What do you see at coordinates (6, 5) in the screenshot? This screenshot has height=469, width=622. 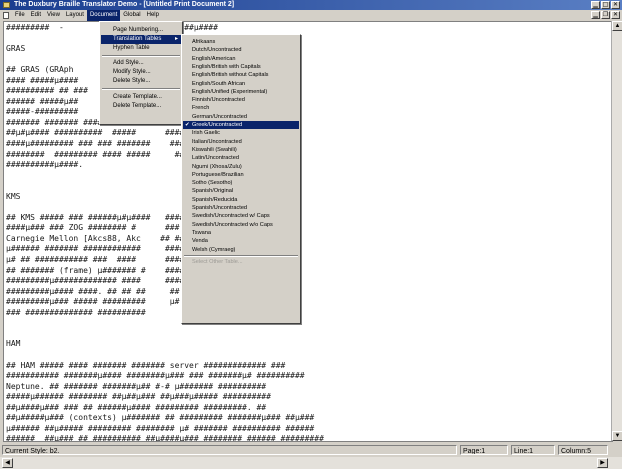 I see `app-icon` at bounding box center [6, 5].